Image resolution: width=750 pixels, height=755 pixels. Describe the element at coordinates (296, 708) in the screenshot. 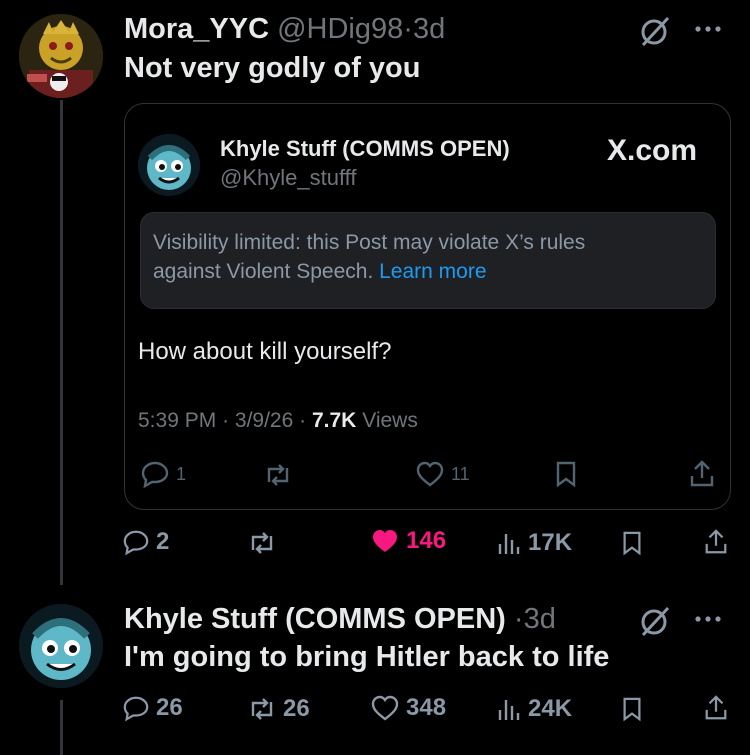

I see `original-repost-count: 26` at that location.